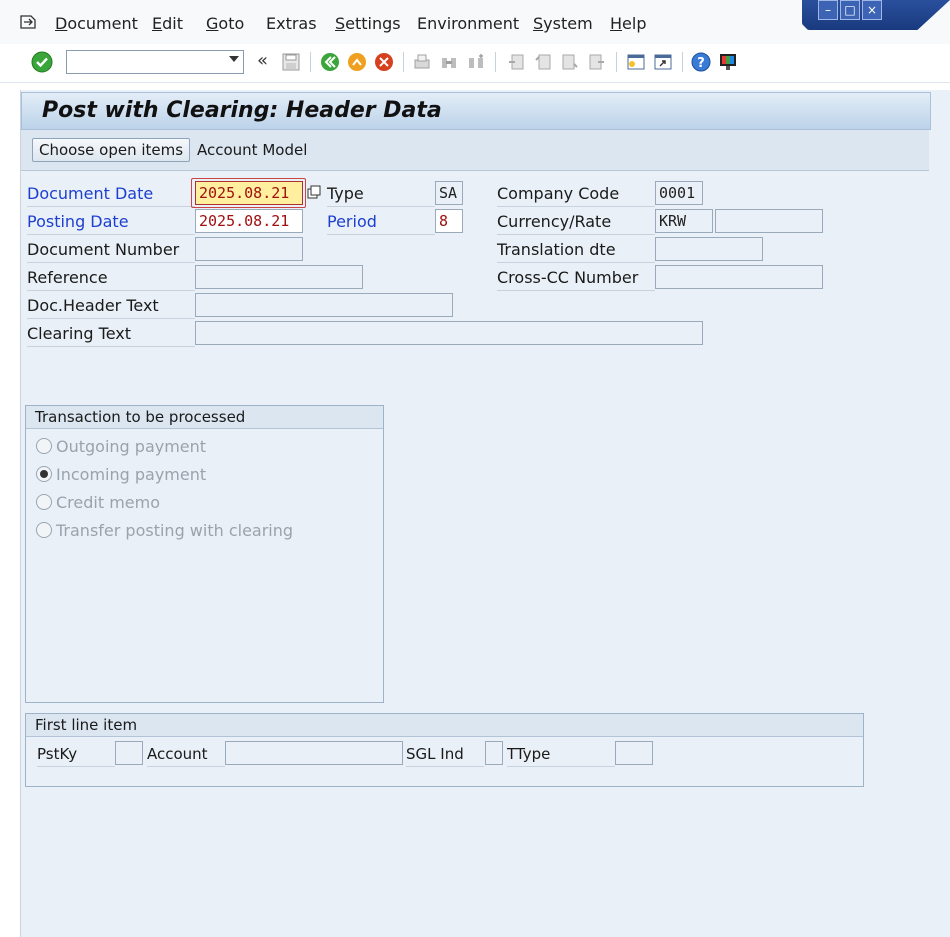 This screenshot has width=950, height=937. Describe the element at coordinates (368, 23) in the screenshot. I see `menu-settings: Settings` at that location.